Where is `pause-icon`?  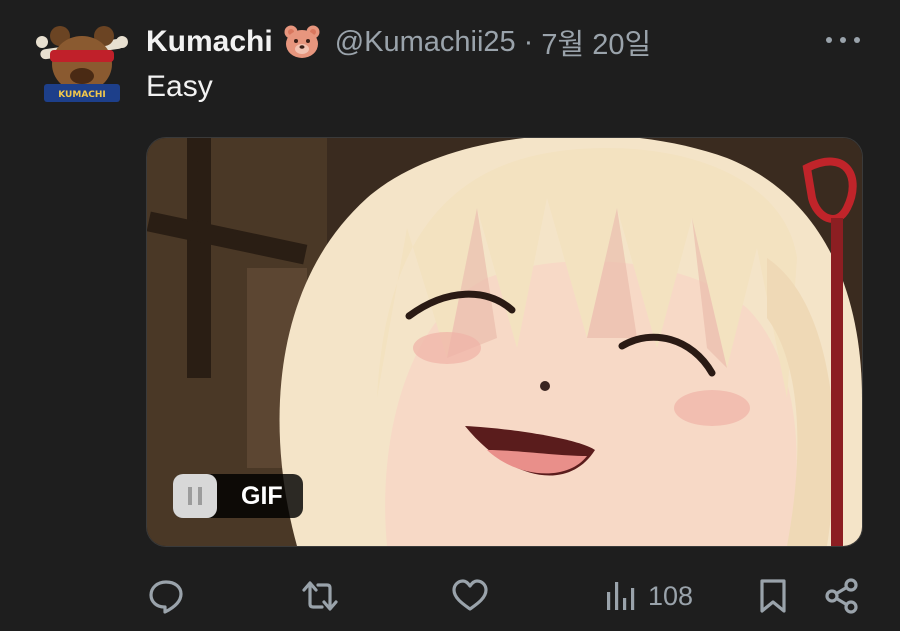 pause-icon is located at coordinates (195, 496).